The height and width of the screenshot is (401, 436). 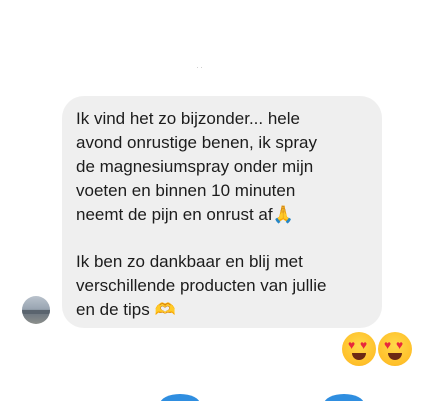 What do you see at coordinates (201, 285) in the screenshot?
I see `message-line: verschillende producten van jullie` at bounding box center [201, 285].